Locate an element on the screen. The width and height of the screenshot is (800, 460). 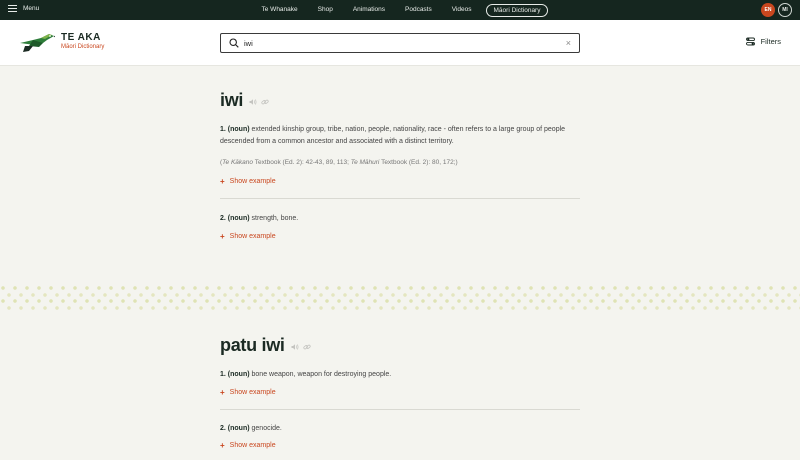
site-header: TE AKA Māori Dictionary × Filters is located at coordinates (400, 43).